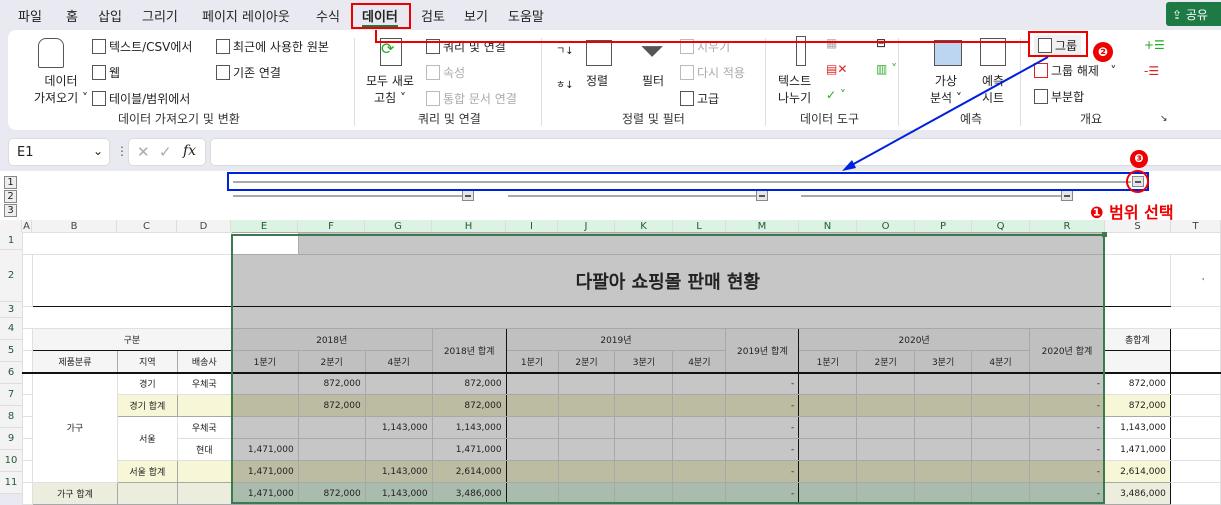 The height and width of the screenshot is (505, 1221). Describe the element at coordinates (11, 395) in the screenshot. I see `row-header-7: 7` at that location.